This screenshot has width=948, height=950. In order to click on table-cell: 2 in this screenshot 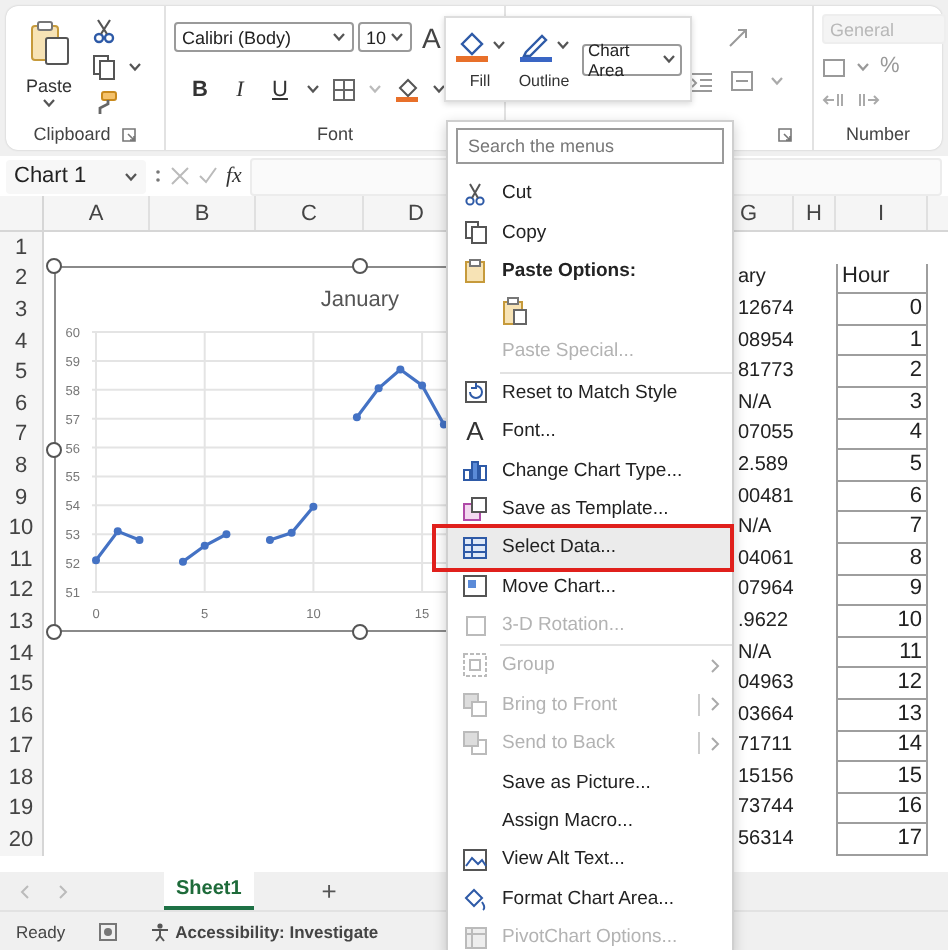, I will do `click(882, 372)`.